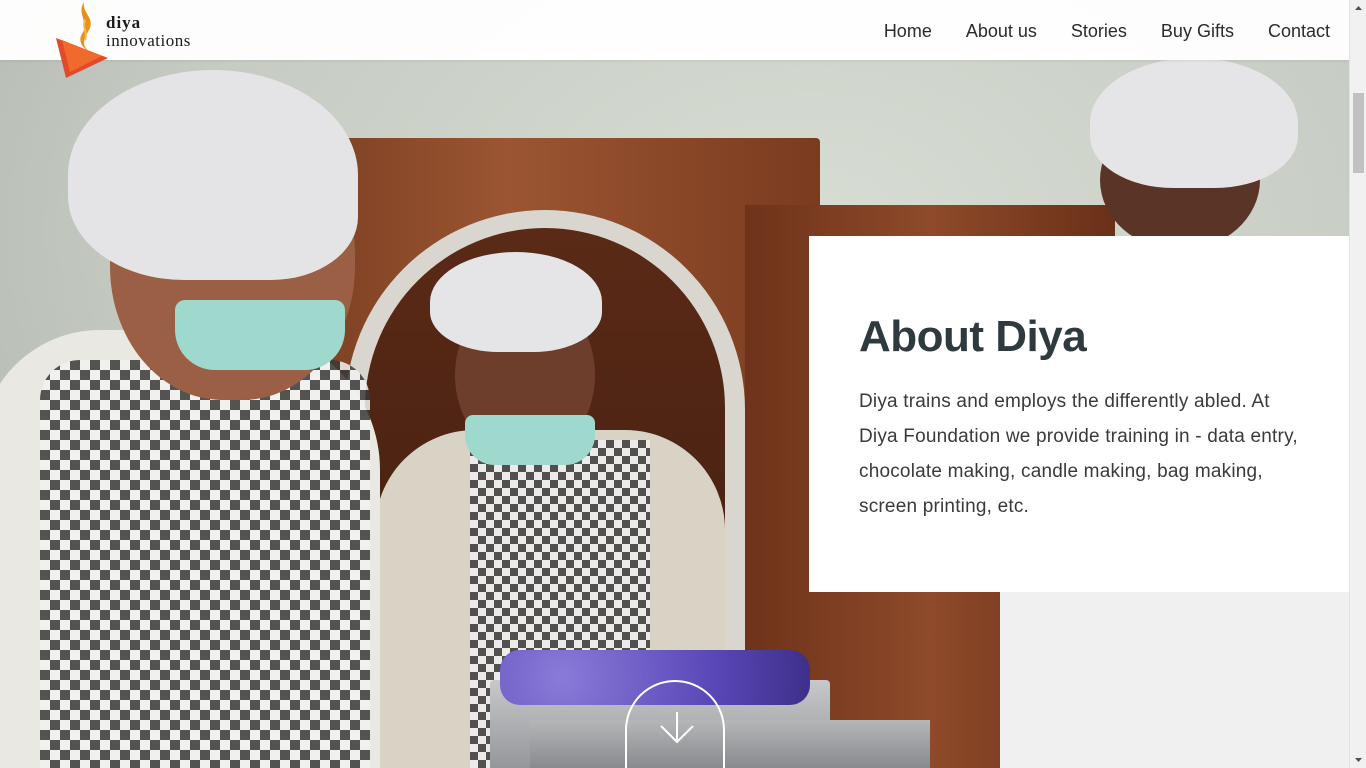 This screenshot has height=768, width=1366. Describe the element at coordinates (1001, 31) in the screenshot. I see `nav-about-us: About us` at that location.